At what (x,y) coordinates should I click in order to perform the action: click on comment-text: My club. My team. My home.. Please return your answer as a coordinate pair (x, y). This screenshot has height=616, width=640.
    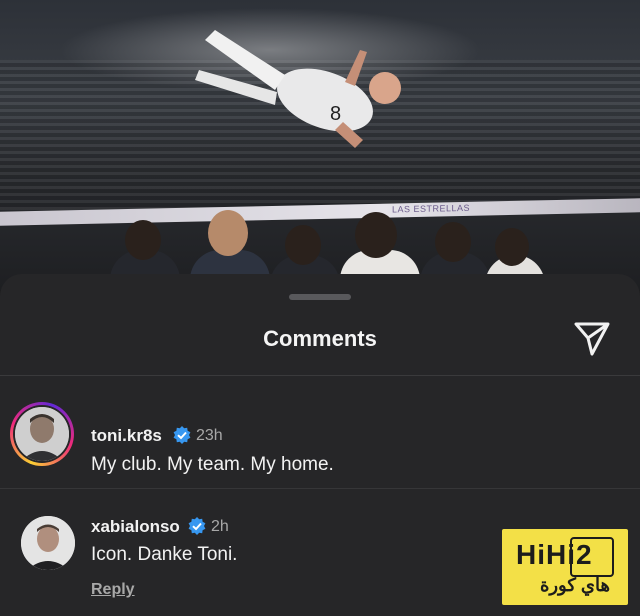
    Looking at the image, I should click on (212, 464).